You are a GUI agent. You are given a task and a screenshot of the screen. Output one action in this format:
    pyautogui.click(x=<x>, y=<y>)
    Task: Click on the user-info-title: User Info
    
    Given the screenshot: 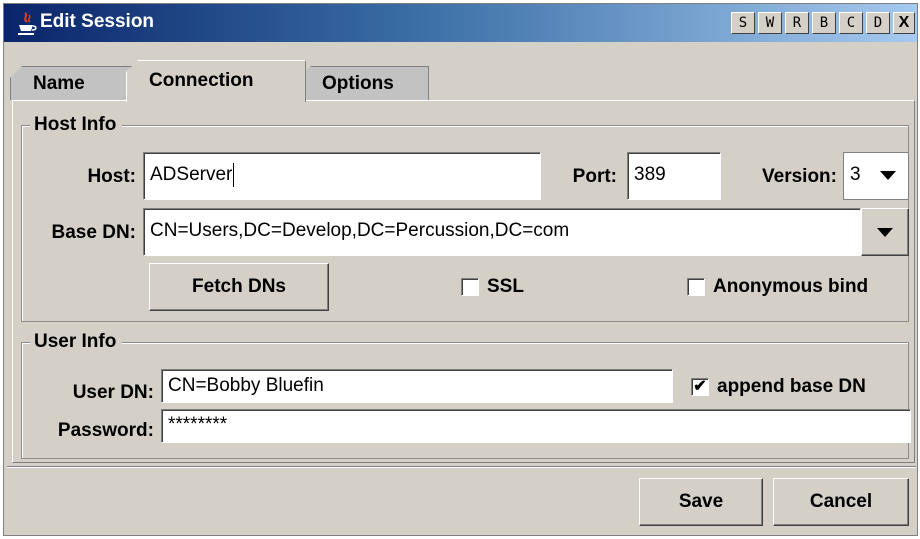 What is the action you would take?
    pyautogui.click(x=76, y=342)
    